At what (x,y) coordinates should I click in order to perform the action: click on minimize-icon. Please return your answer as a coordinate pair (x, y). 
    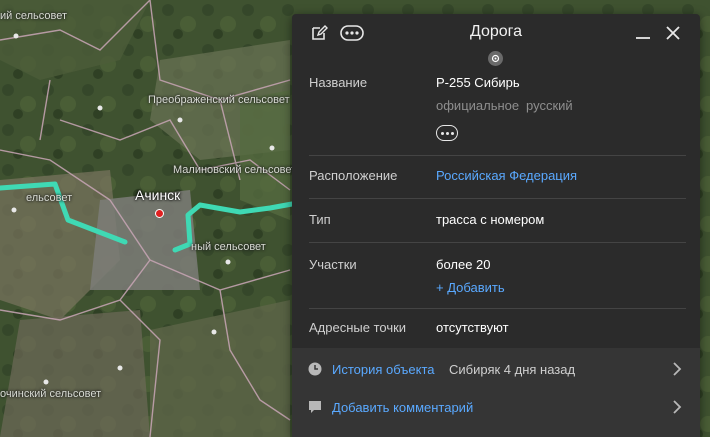
    Looking at the image, I should click on (643, 33).